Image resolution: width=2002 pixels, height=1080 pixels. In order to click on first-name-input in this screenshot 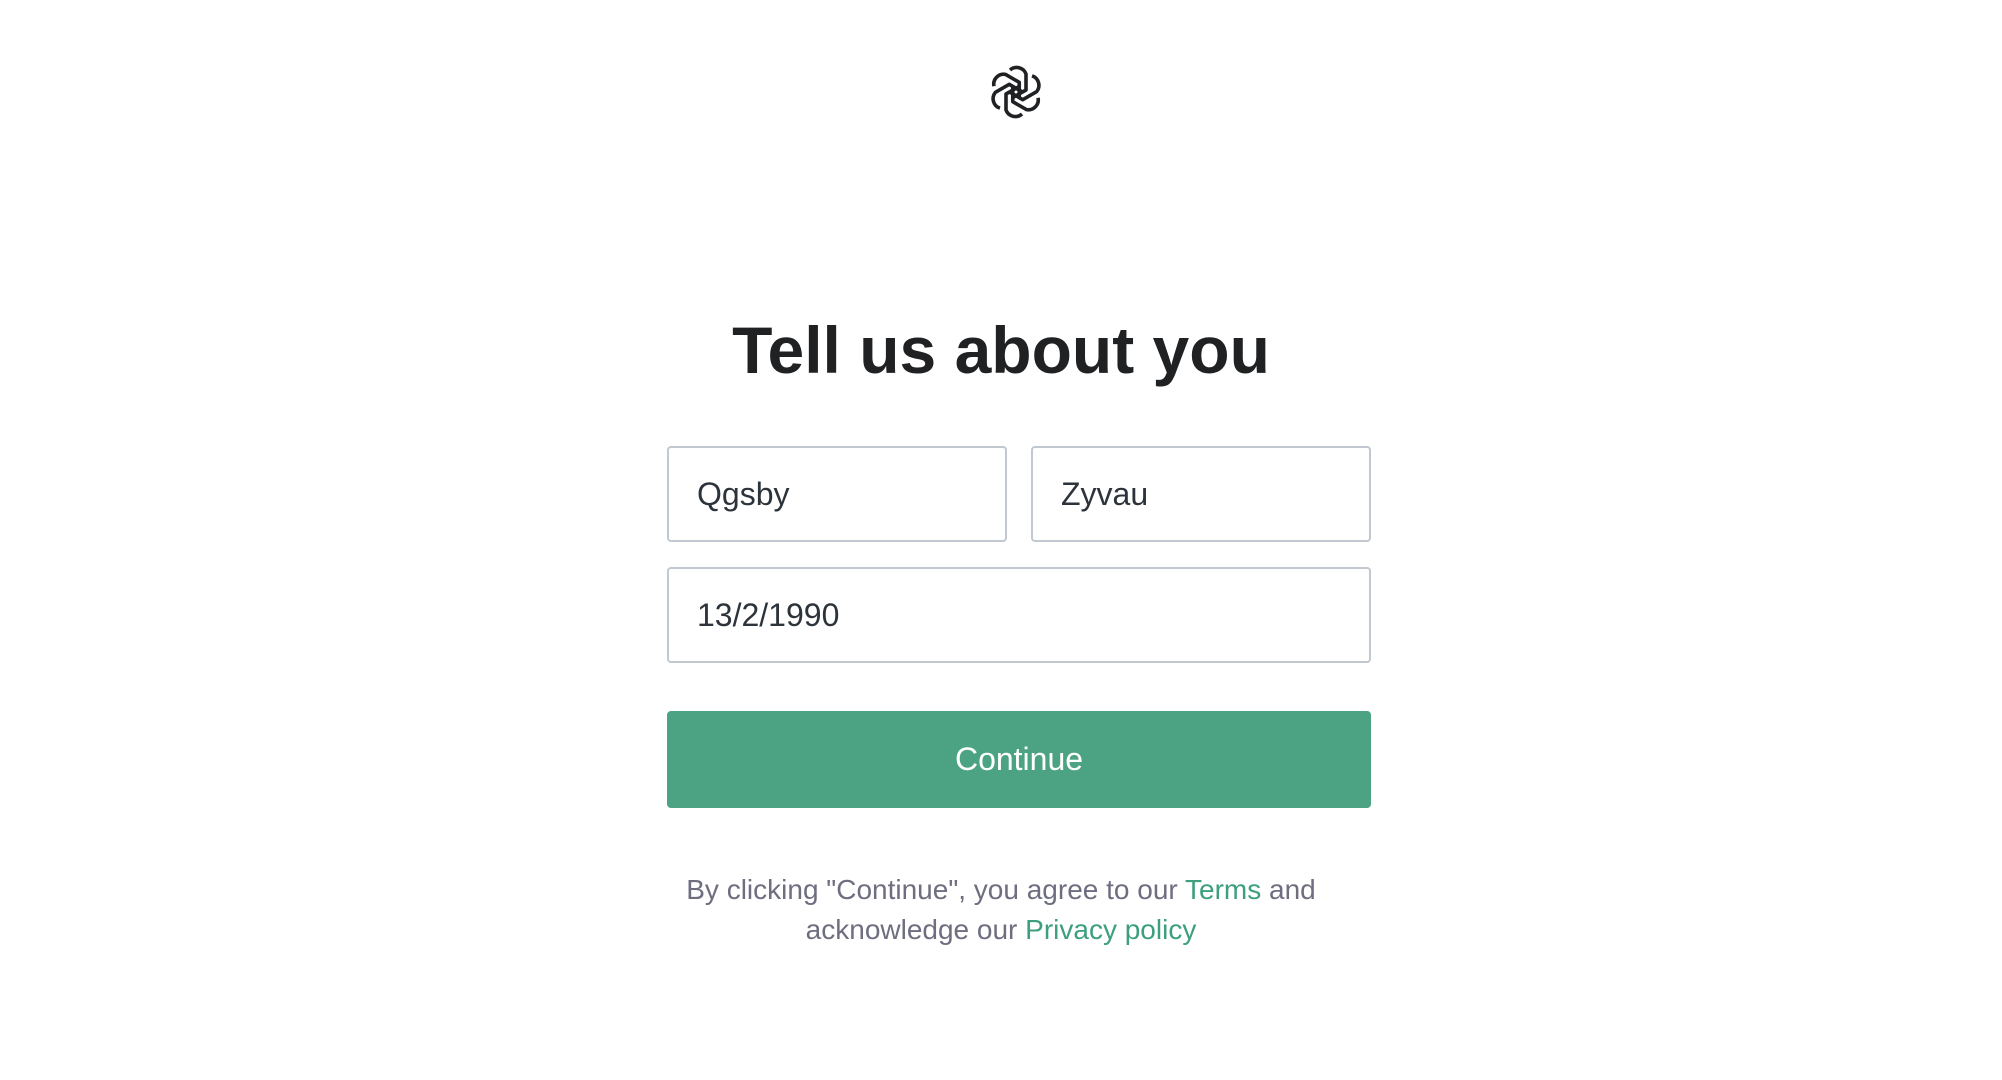, I will do `click(837, 494)`.